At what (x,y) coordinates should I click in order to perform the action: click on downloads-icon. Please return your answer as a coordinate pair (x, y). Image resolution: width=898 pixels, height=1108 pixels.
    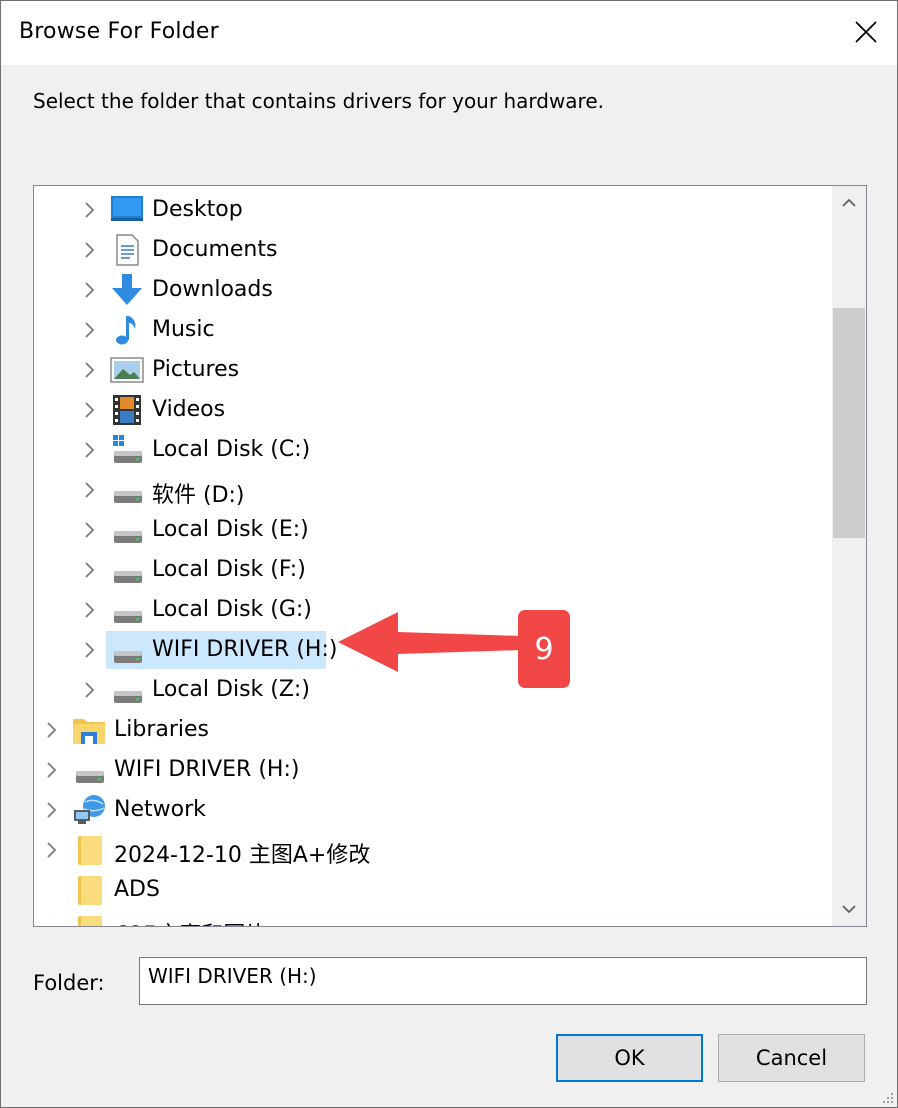
    Looking at the image, I should click on (127, 290).